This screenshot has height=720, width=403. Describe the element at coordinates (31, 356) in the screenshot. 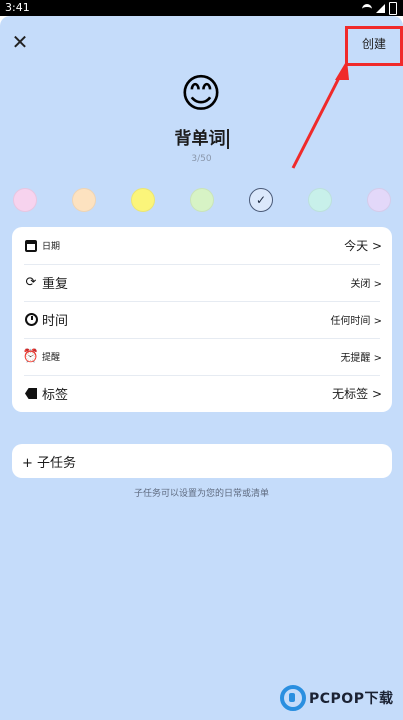

I see `alarm-icon: ⏰` at that location.